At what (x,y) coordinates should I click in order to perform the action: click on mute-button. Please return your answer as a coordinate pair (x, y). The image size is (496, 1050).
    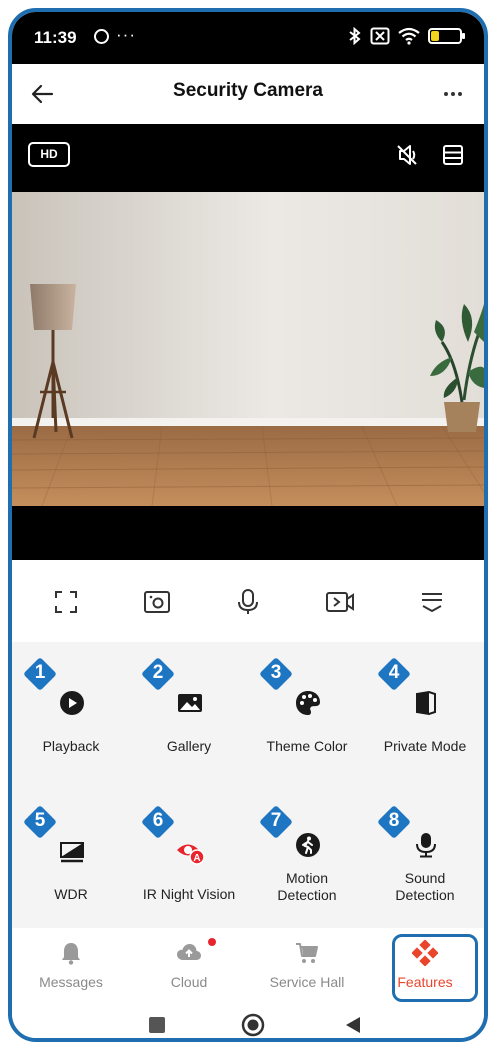
    Looking at the image, I should click on (407, 155).